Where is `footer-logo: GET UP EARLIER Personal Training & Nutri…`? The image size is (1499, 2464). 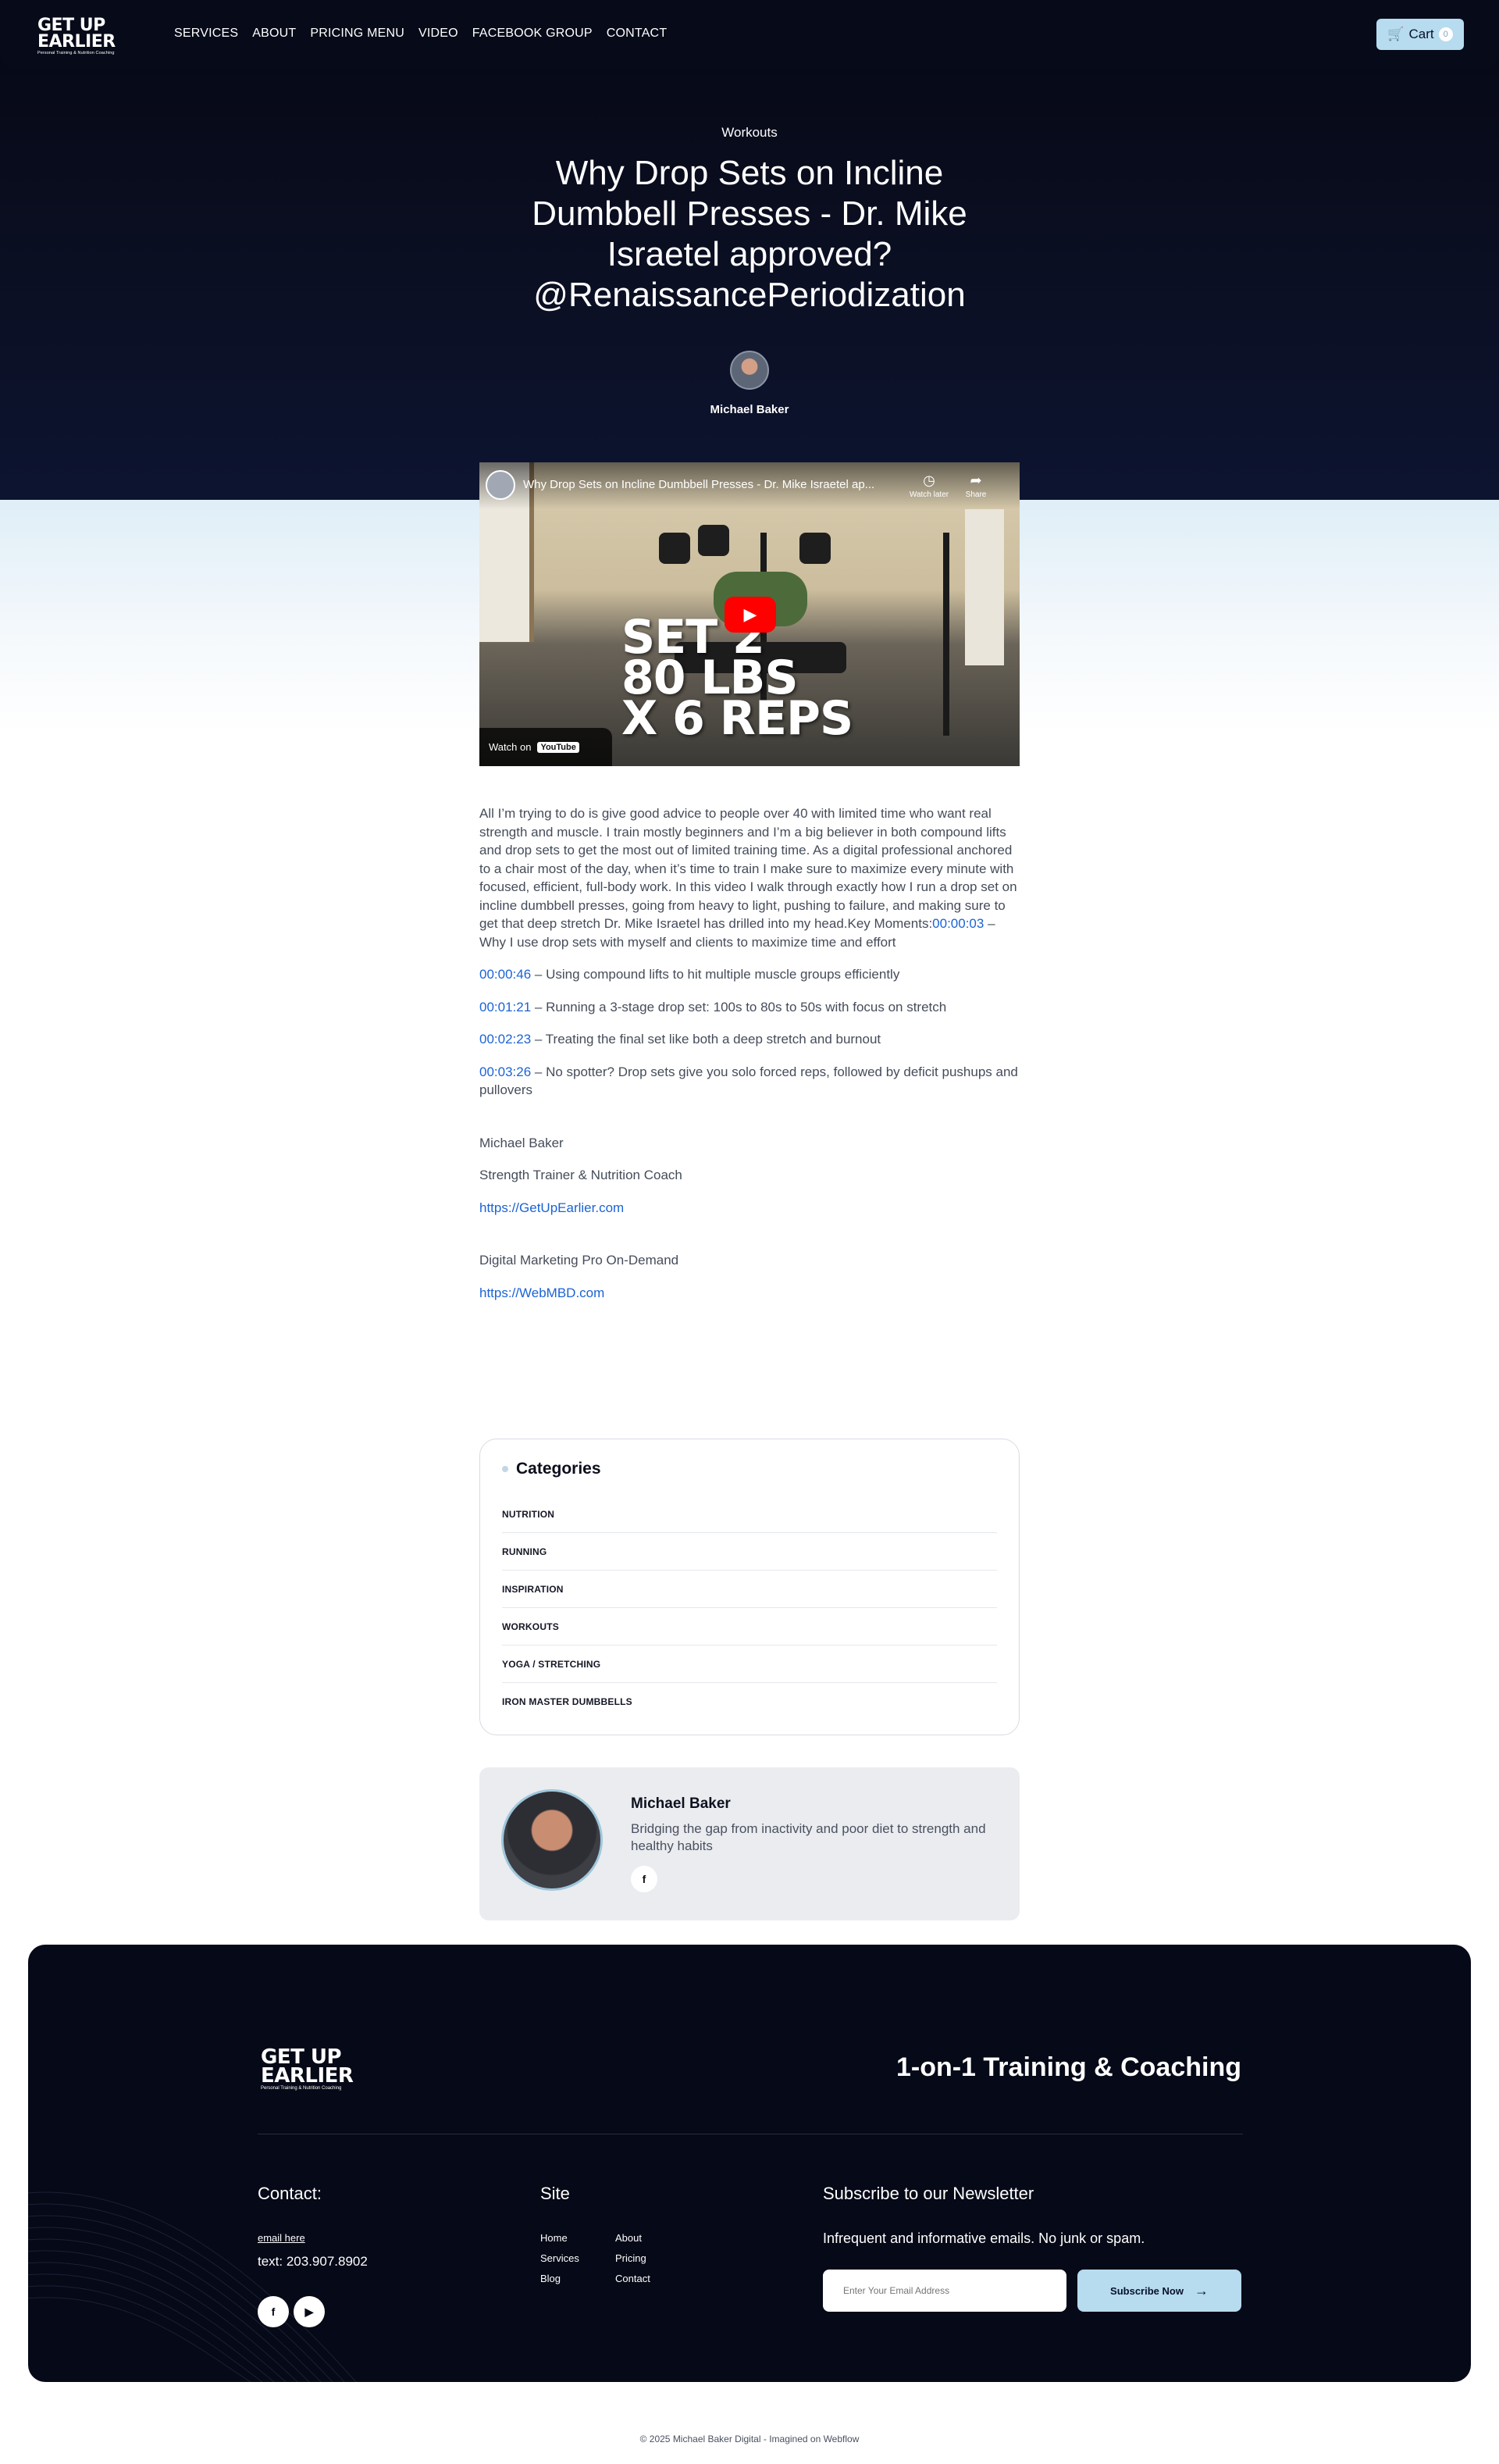 footer-logo: GET UP EARLIER Personal Training & Nutri… is located at coordinates (307, 2069).